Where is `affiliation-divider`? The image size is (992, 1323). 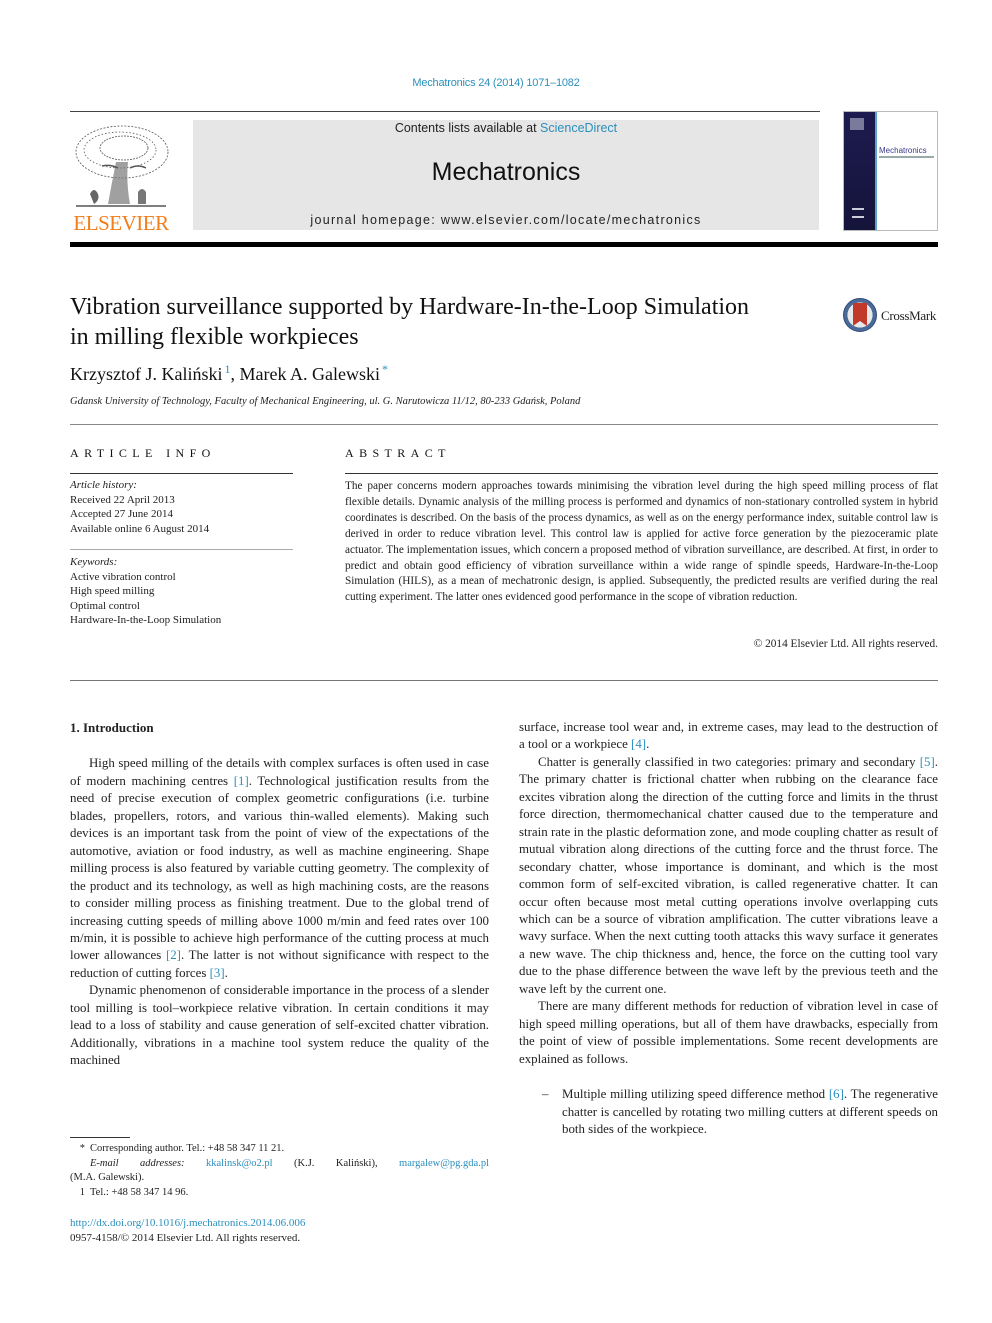 affiliation-divider is located at coordinates (504, 424).